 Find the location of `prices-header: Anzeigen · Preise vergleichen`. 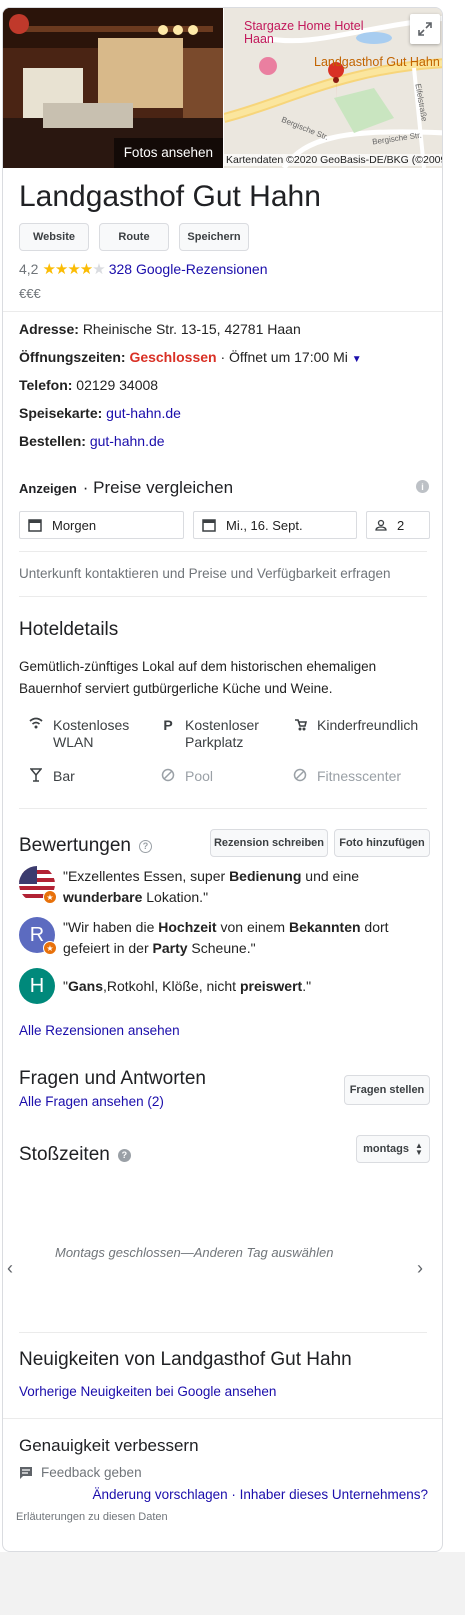

prices-header: Anzeigen · Preise vergleichen is located at coordinates (126, 488).